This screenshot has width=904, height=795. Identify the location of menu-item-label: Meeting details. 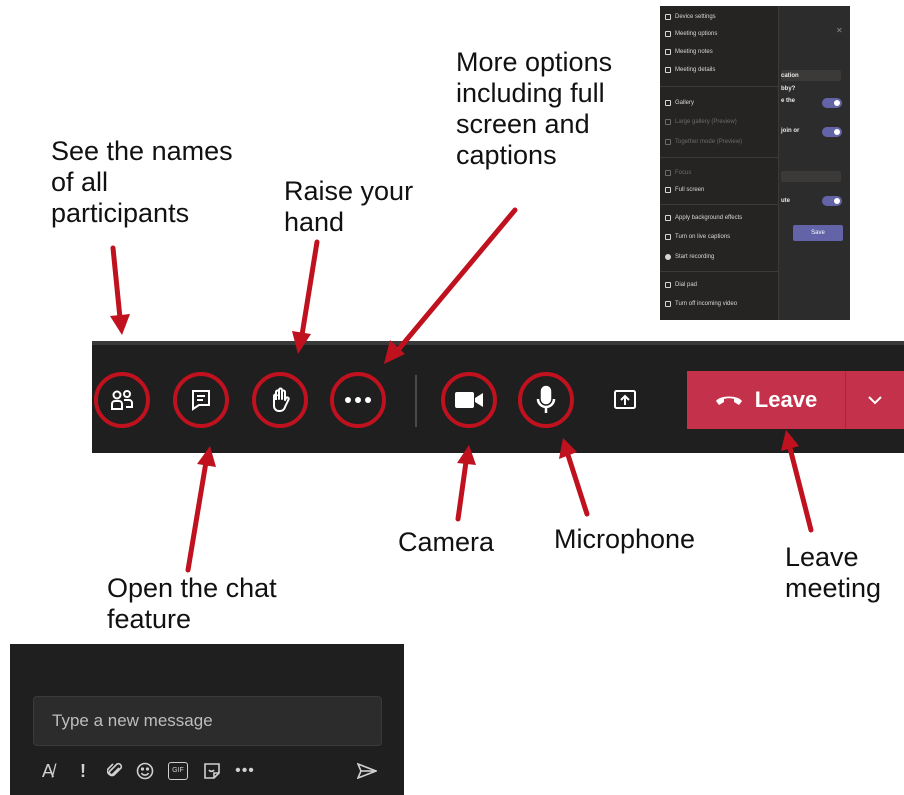
(695, 70).